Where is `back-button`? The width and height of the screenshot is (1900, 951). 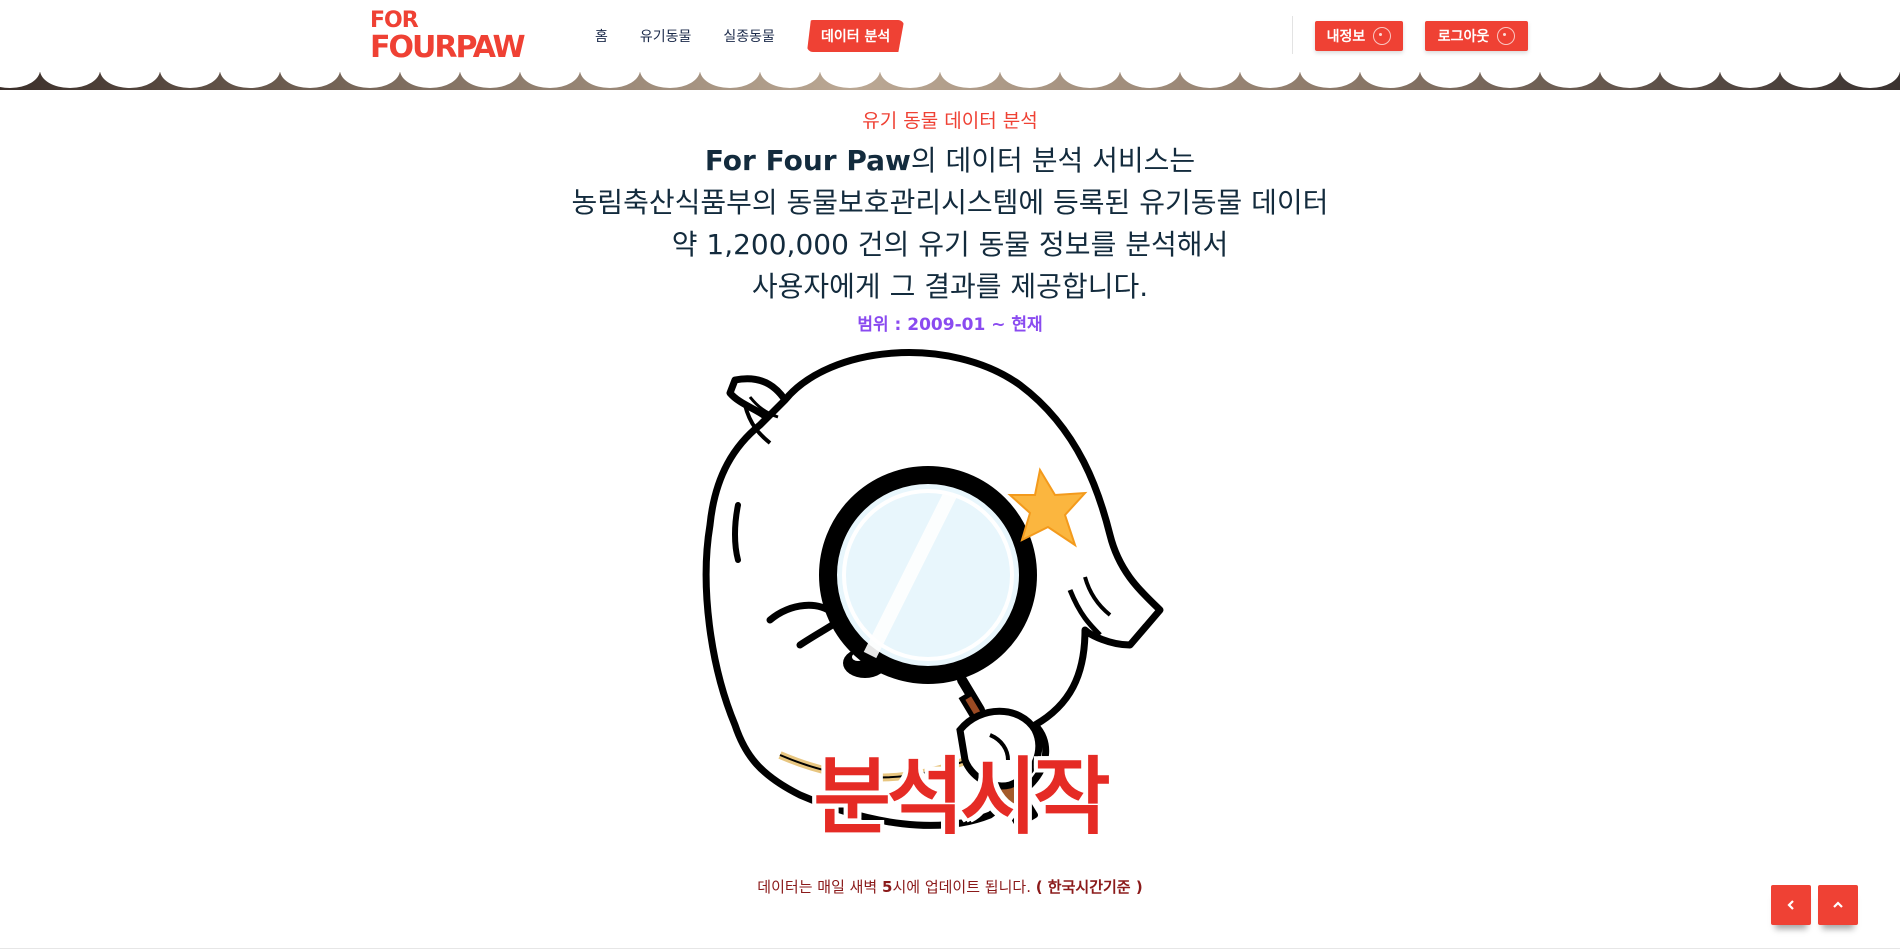 back-button is located at coordinates (1791, 905).